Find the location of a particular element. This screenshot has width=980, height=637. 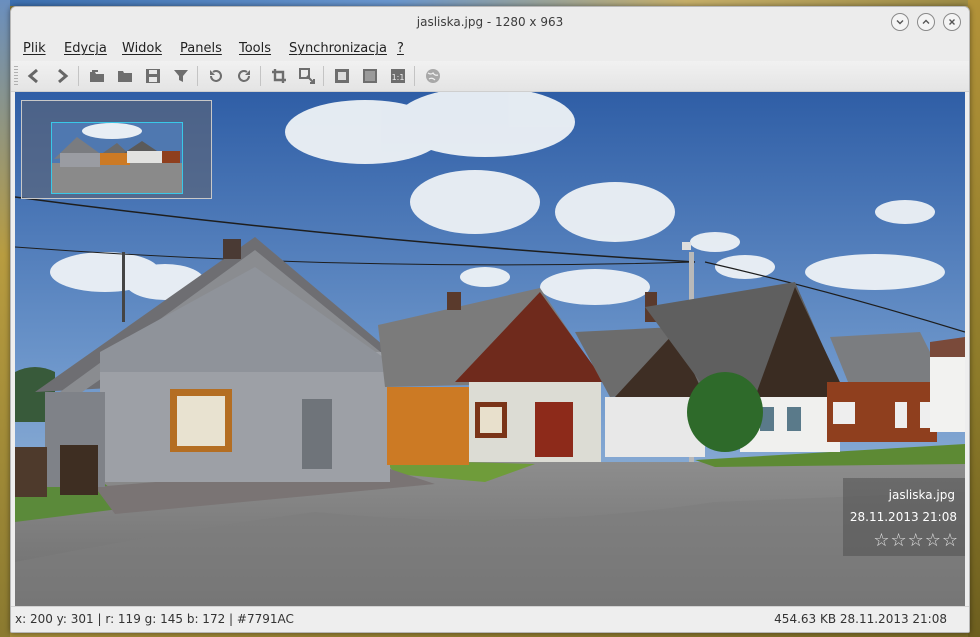

folder-icon is located at coordinates (125, 76).